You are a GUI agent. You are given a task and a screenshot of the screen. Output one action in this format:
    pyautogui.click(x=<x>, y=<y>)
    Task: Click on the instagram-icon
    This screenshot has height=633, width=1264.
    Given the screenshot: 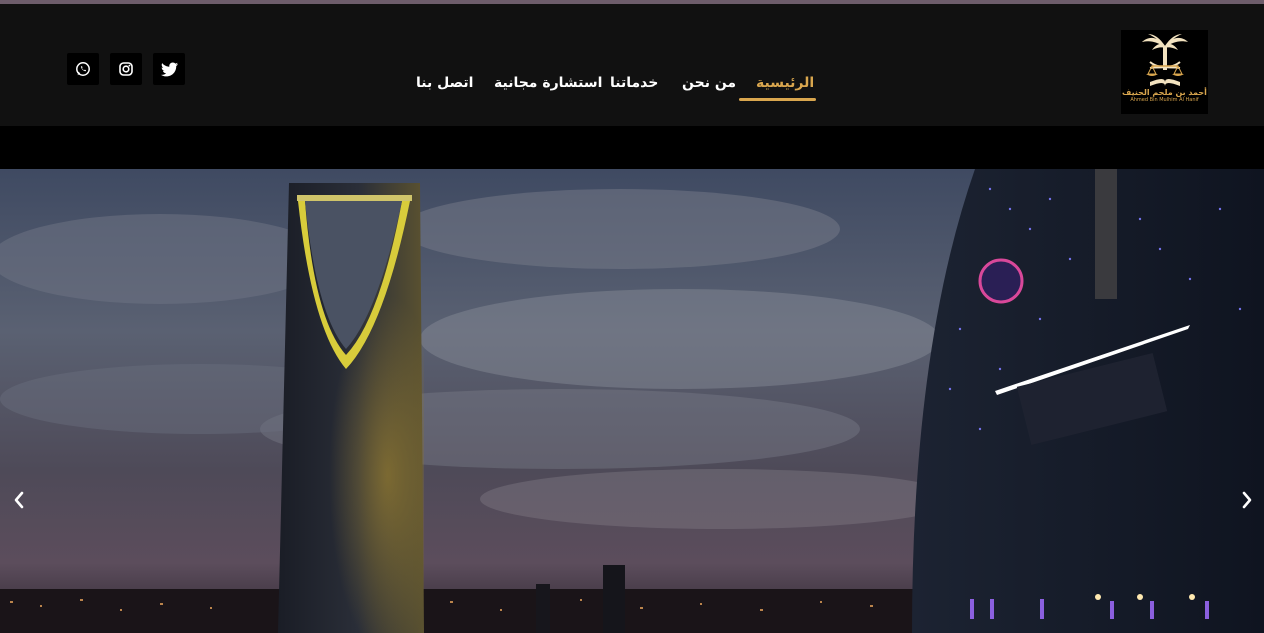 What is the action you would take?
    pyautogui.click(x=126, y=69)
    